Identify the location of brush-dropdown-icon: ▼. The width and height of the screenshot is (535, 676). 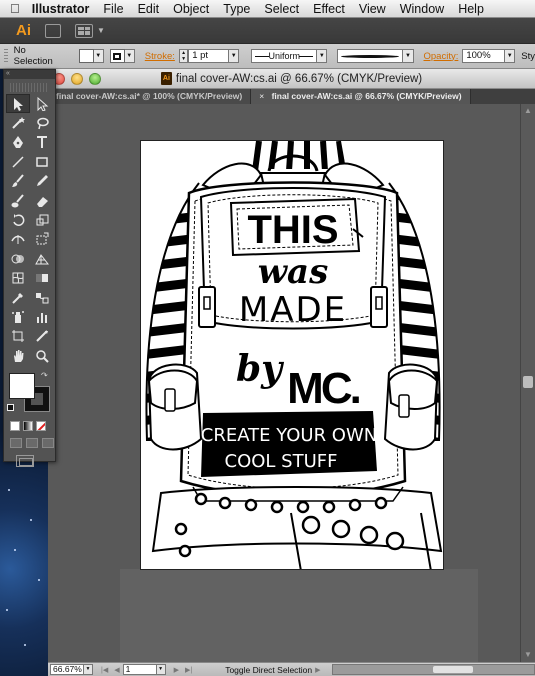
(408, 56).